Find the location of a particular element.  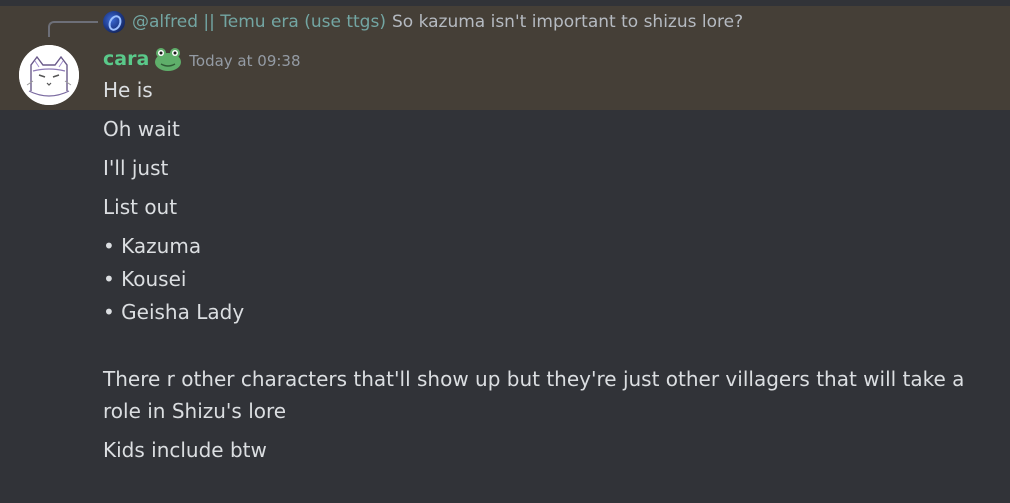

reply-spine is located at coordinates (73, 29).